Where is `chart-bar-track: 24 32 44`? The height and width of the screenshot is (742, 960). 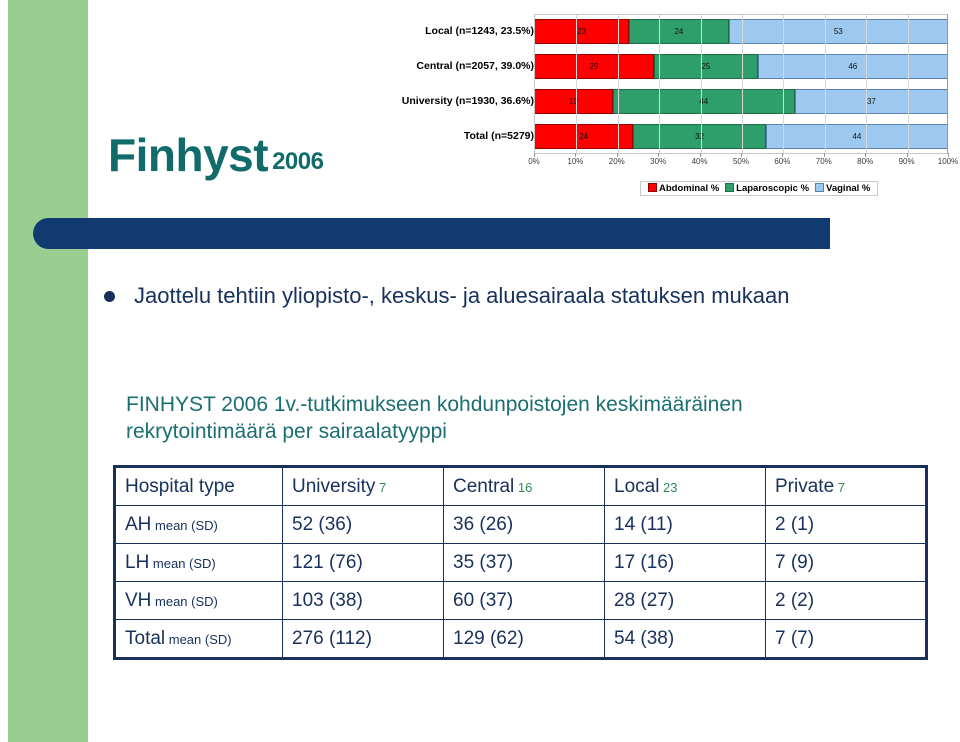
chart-bar-track: 24 32 44 is located at coordinates (741, 136).